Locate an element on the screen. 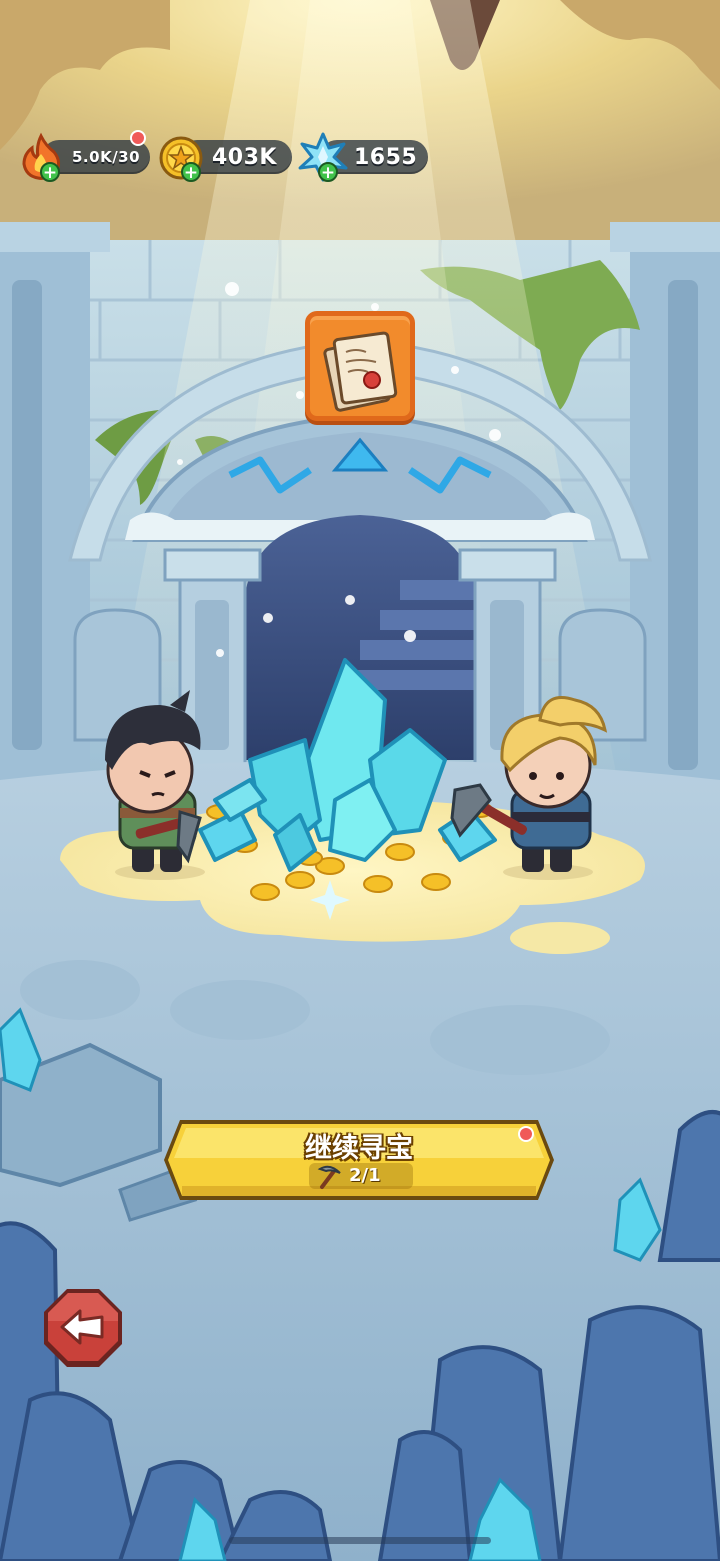 The width and height of the screenshot is (720, 1561). pickaxe-cost-badge: 2/1 is located at coordinates (361, 1176).